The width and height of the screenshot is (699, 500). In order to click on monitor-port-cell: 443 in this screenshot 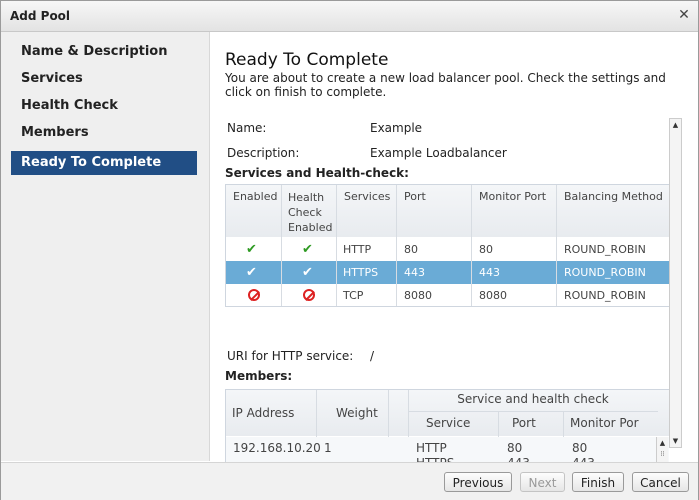, I will do `click(489, 272)`.